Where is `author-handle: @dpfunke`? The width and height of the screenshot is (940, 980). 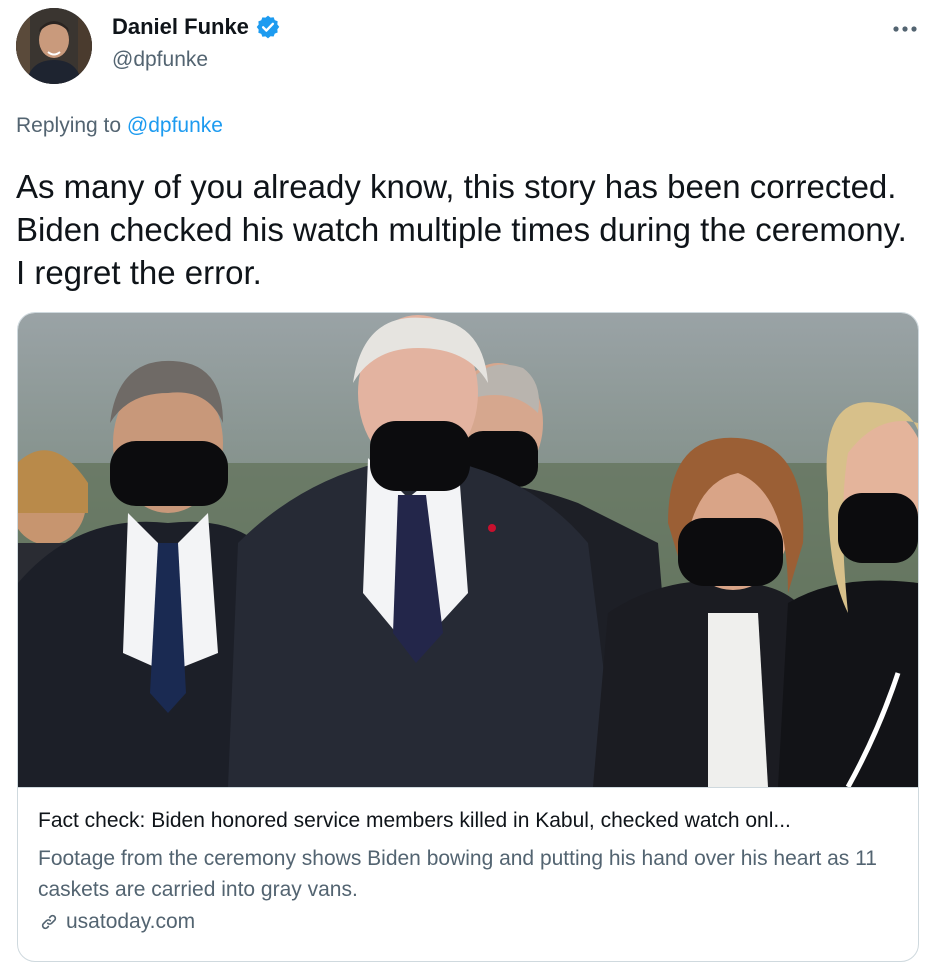 author-handle: @dpfunke is located at coordinates (160, 60).